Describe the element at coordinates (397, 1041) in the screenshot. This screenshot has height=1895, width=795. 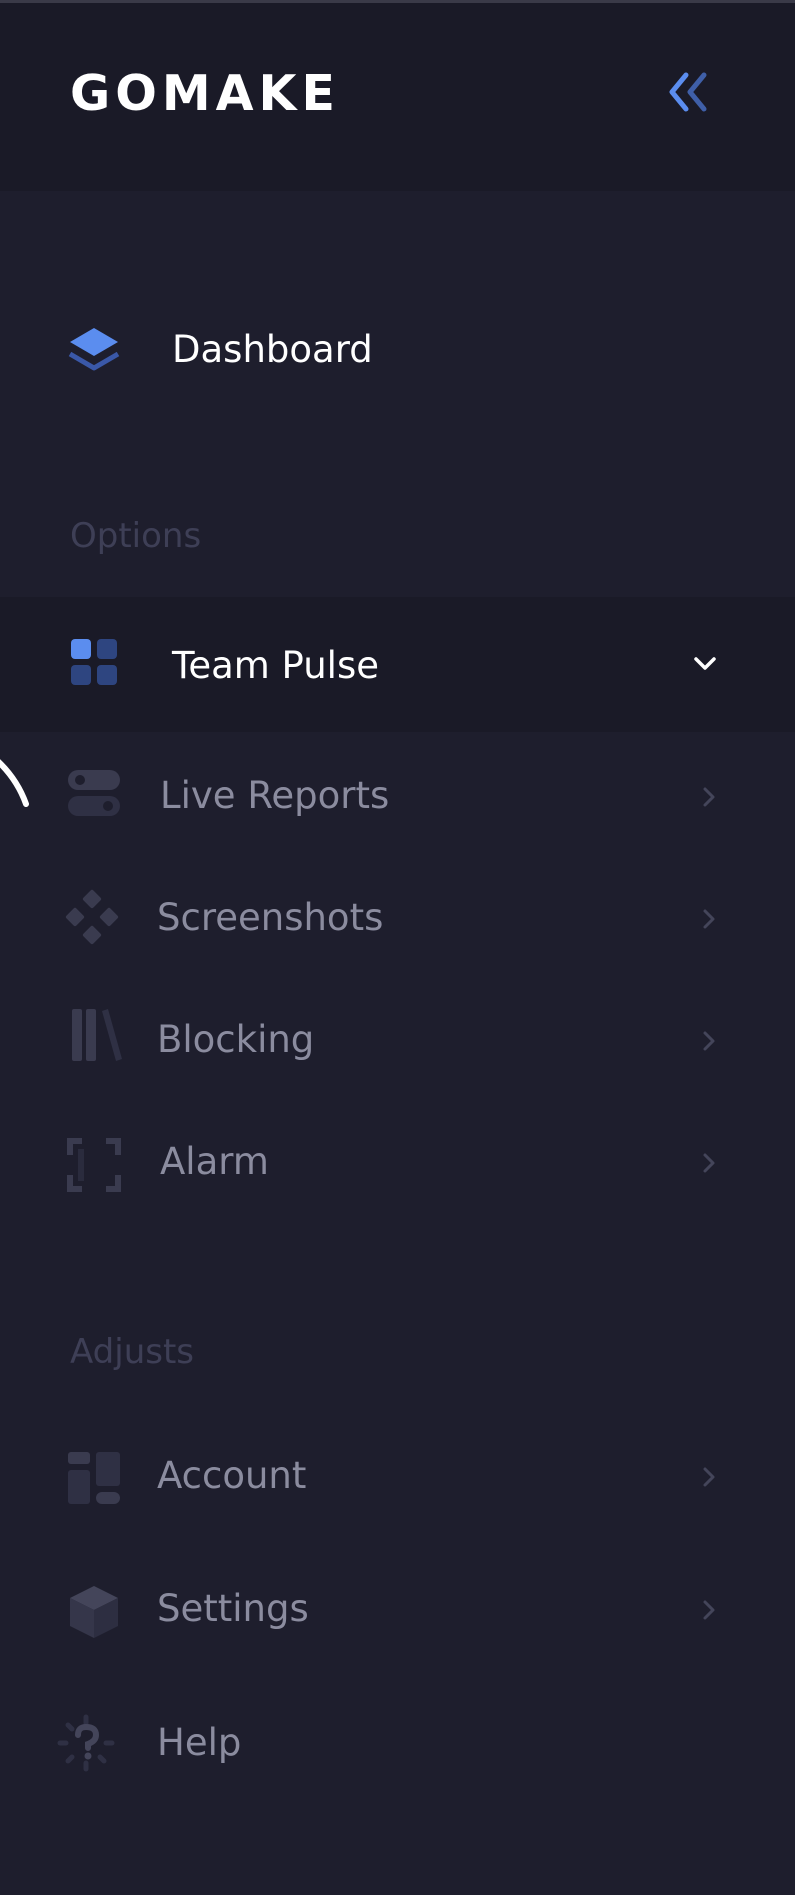
I see `sidebar-item-blocking: Blocking` at that location.